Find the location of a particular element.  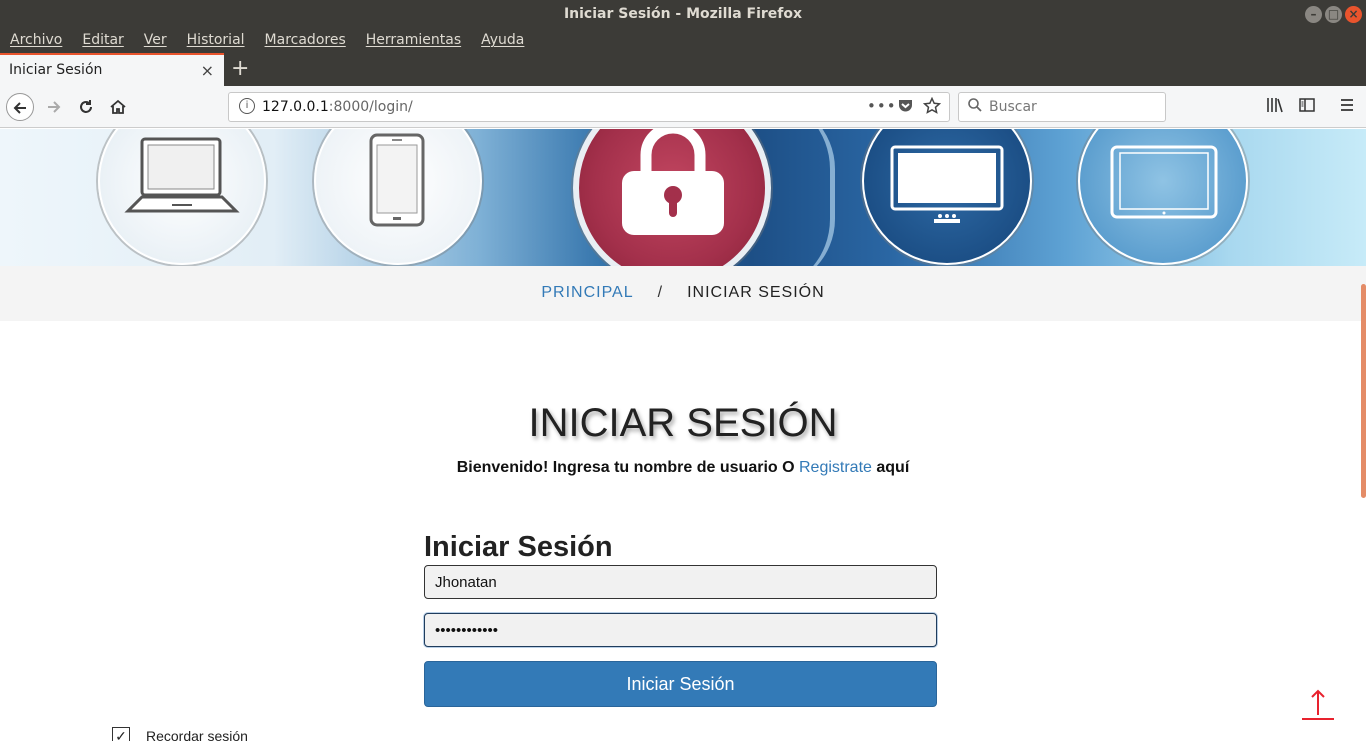

library-icon is located at coordinates (1275, 107).